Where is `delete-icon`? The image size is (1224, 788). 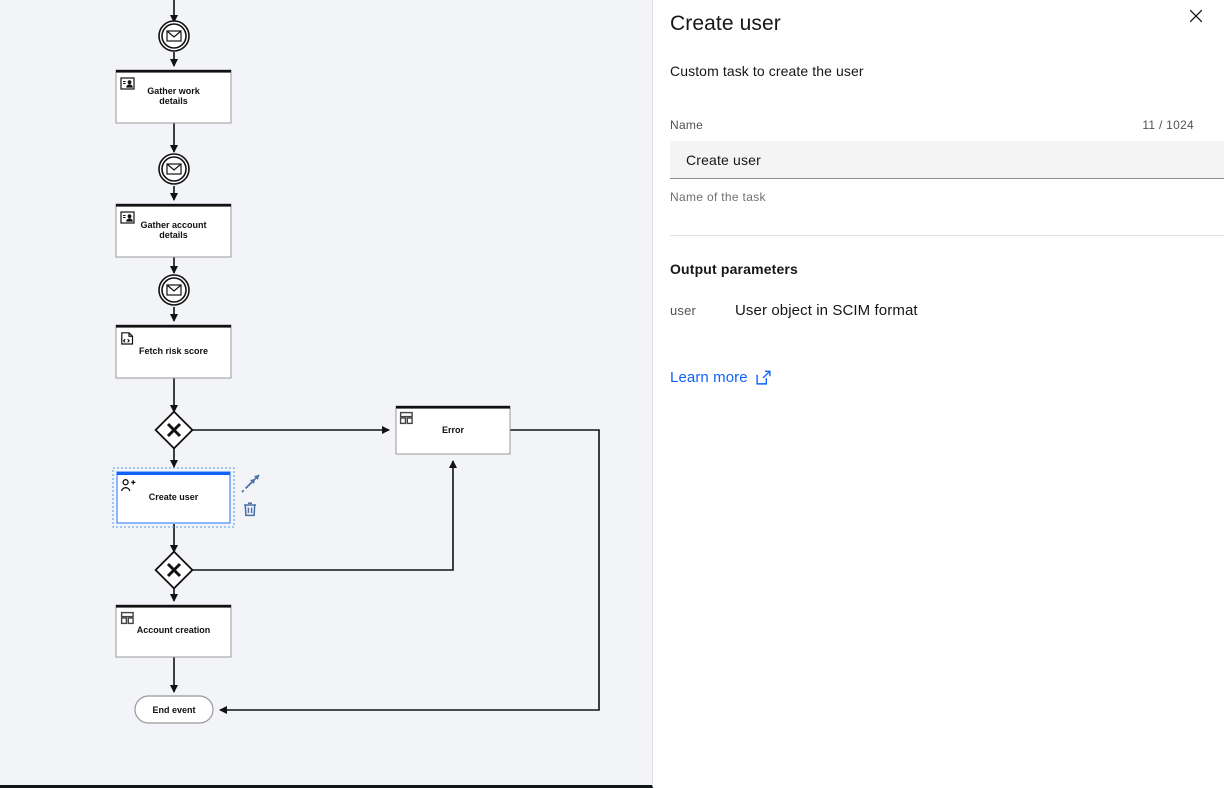
delete-icon is located at coordinates (250, 509).